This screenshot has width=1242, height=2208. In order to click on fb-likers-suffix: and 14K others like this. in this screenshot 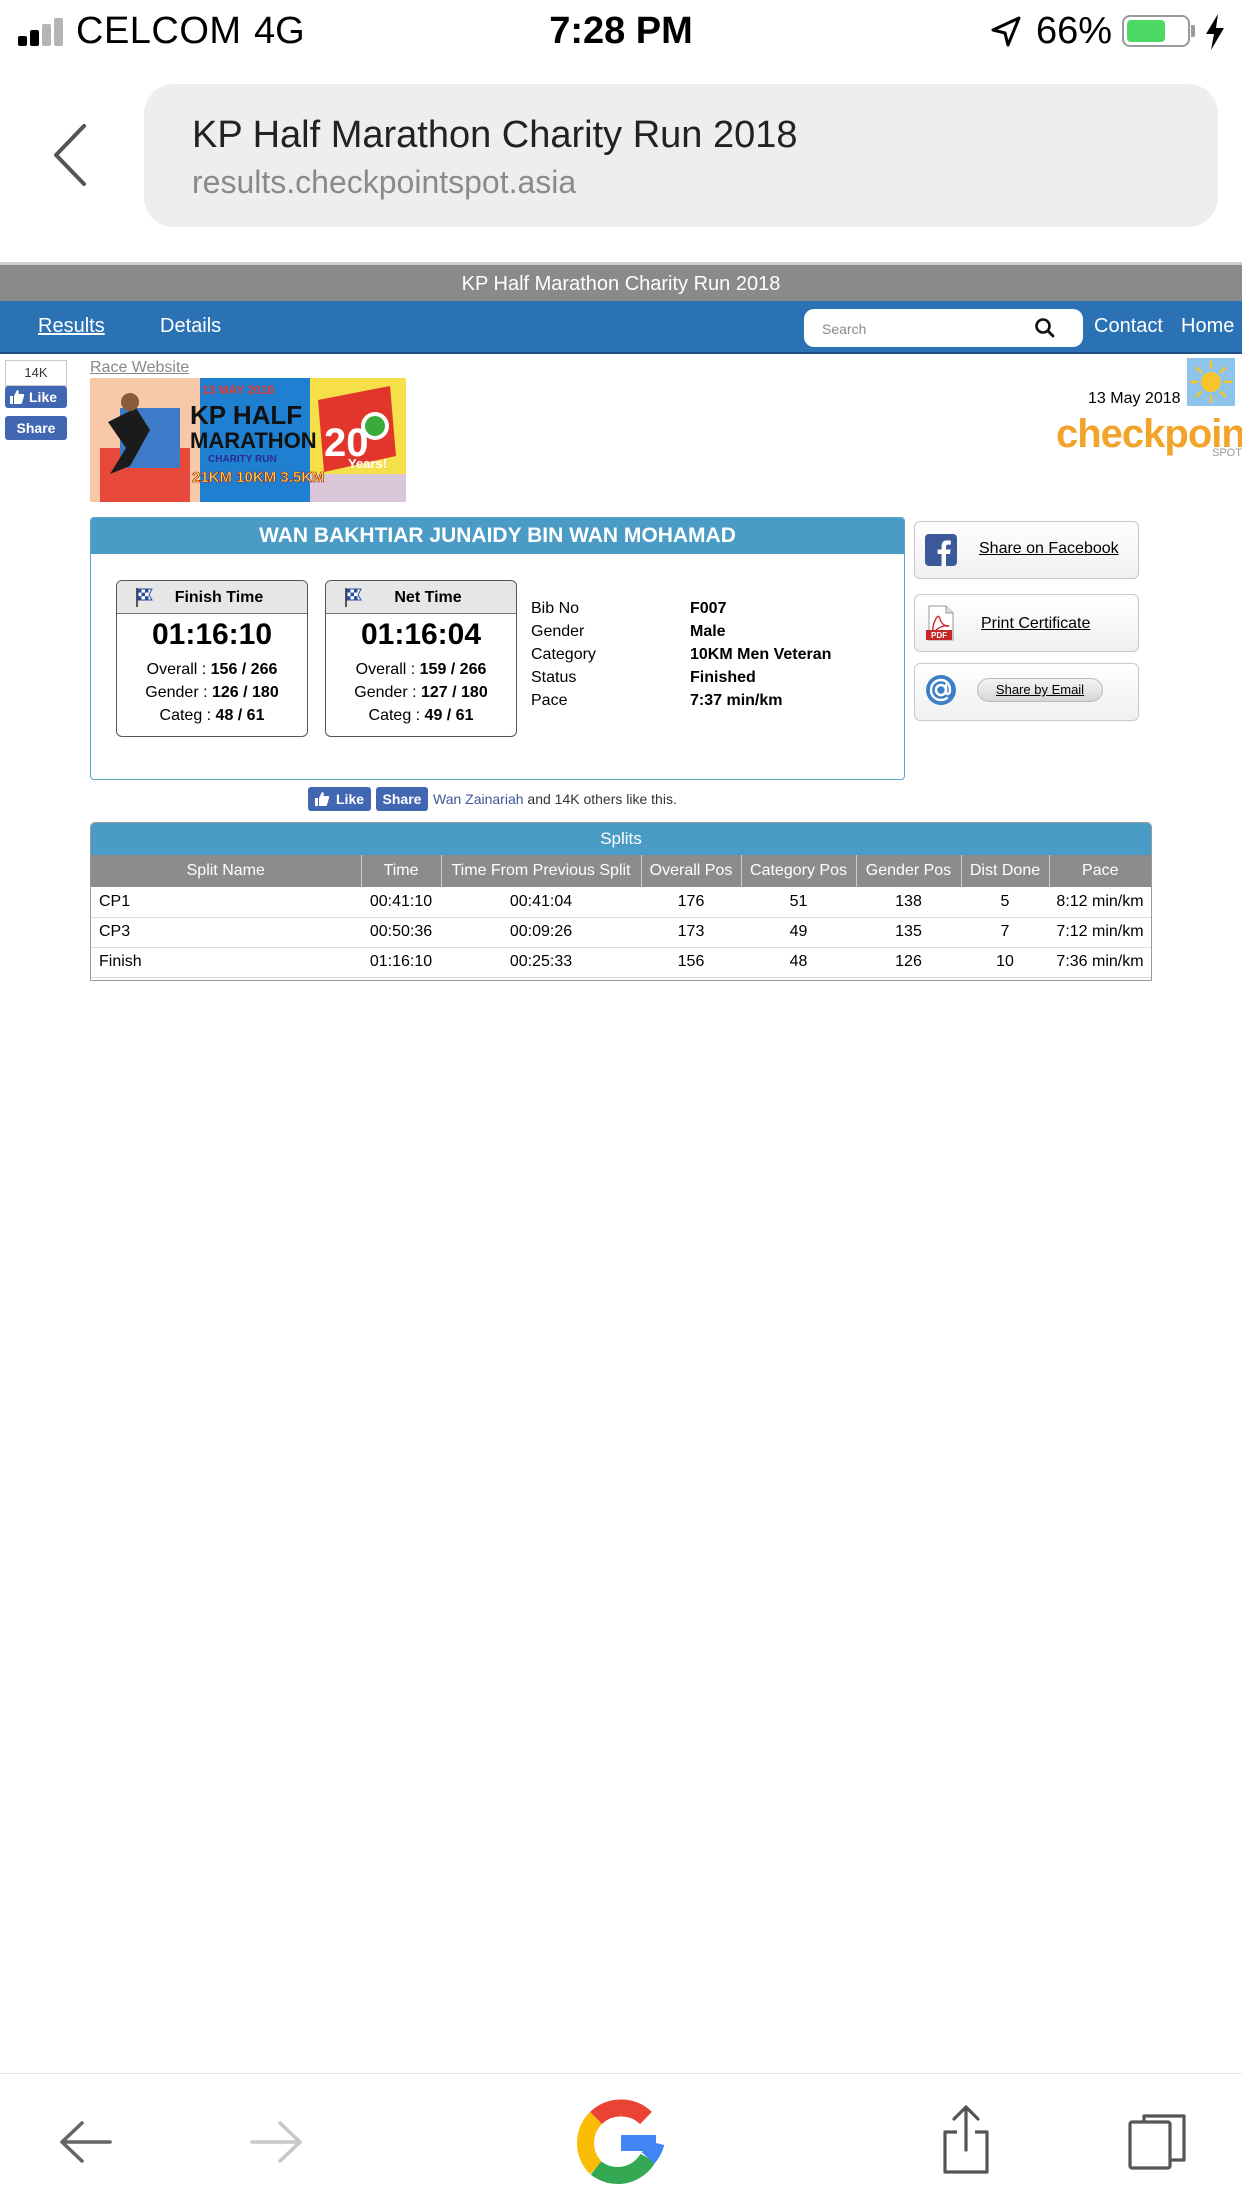, I will do `click(600, 799)`.